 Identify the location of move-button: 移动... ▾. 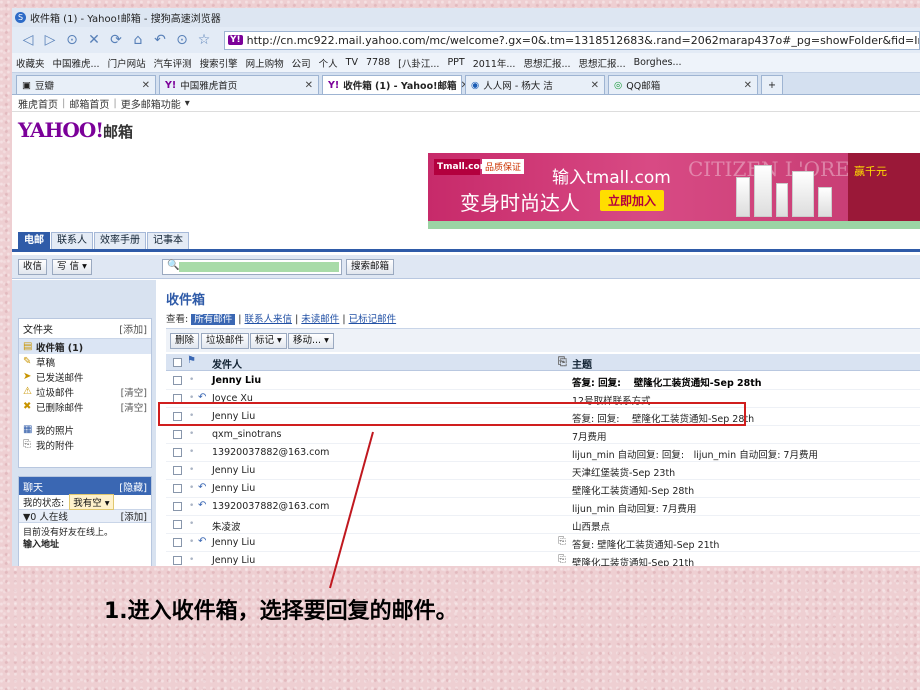
(311, 341).